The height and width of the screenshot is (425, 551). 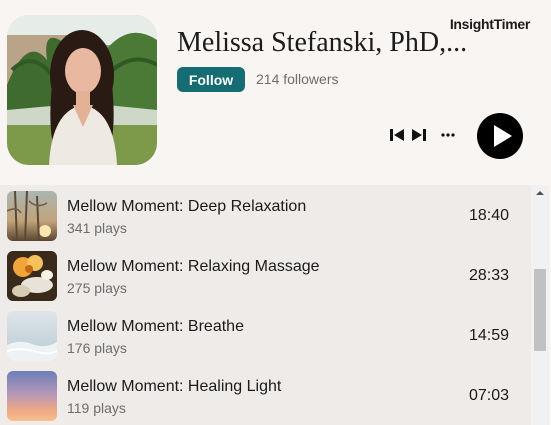 I want to click on teacher-avatar, so click(x=82, y=90).